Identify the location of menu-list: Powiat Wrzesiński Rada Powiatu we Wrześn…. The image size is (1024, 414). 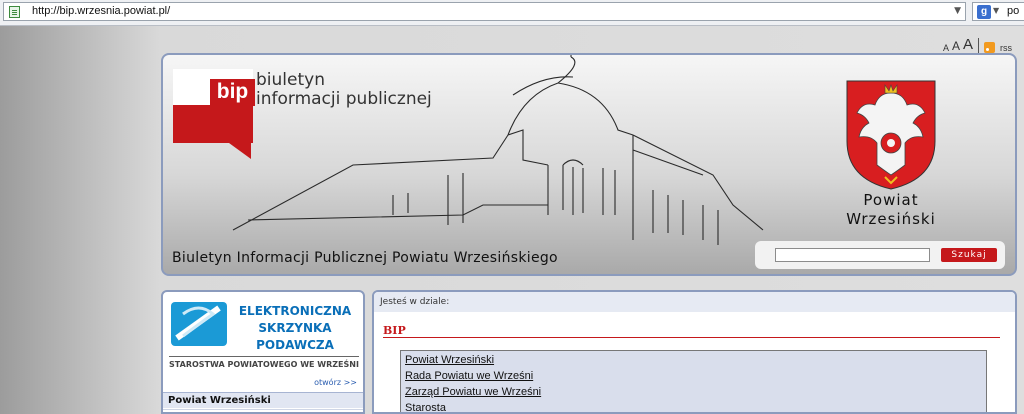
(693, 381).